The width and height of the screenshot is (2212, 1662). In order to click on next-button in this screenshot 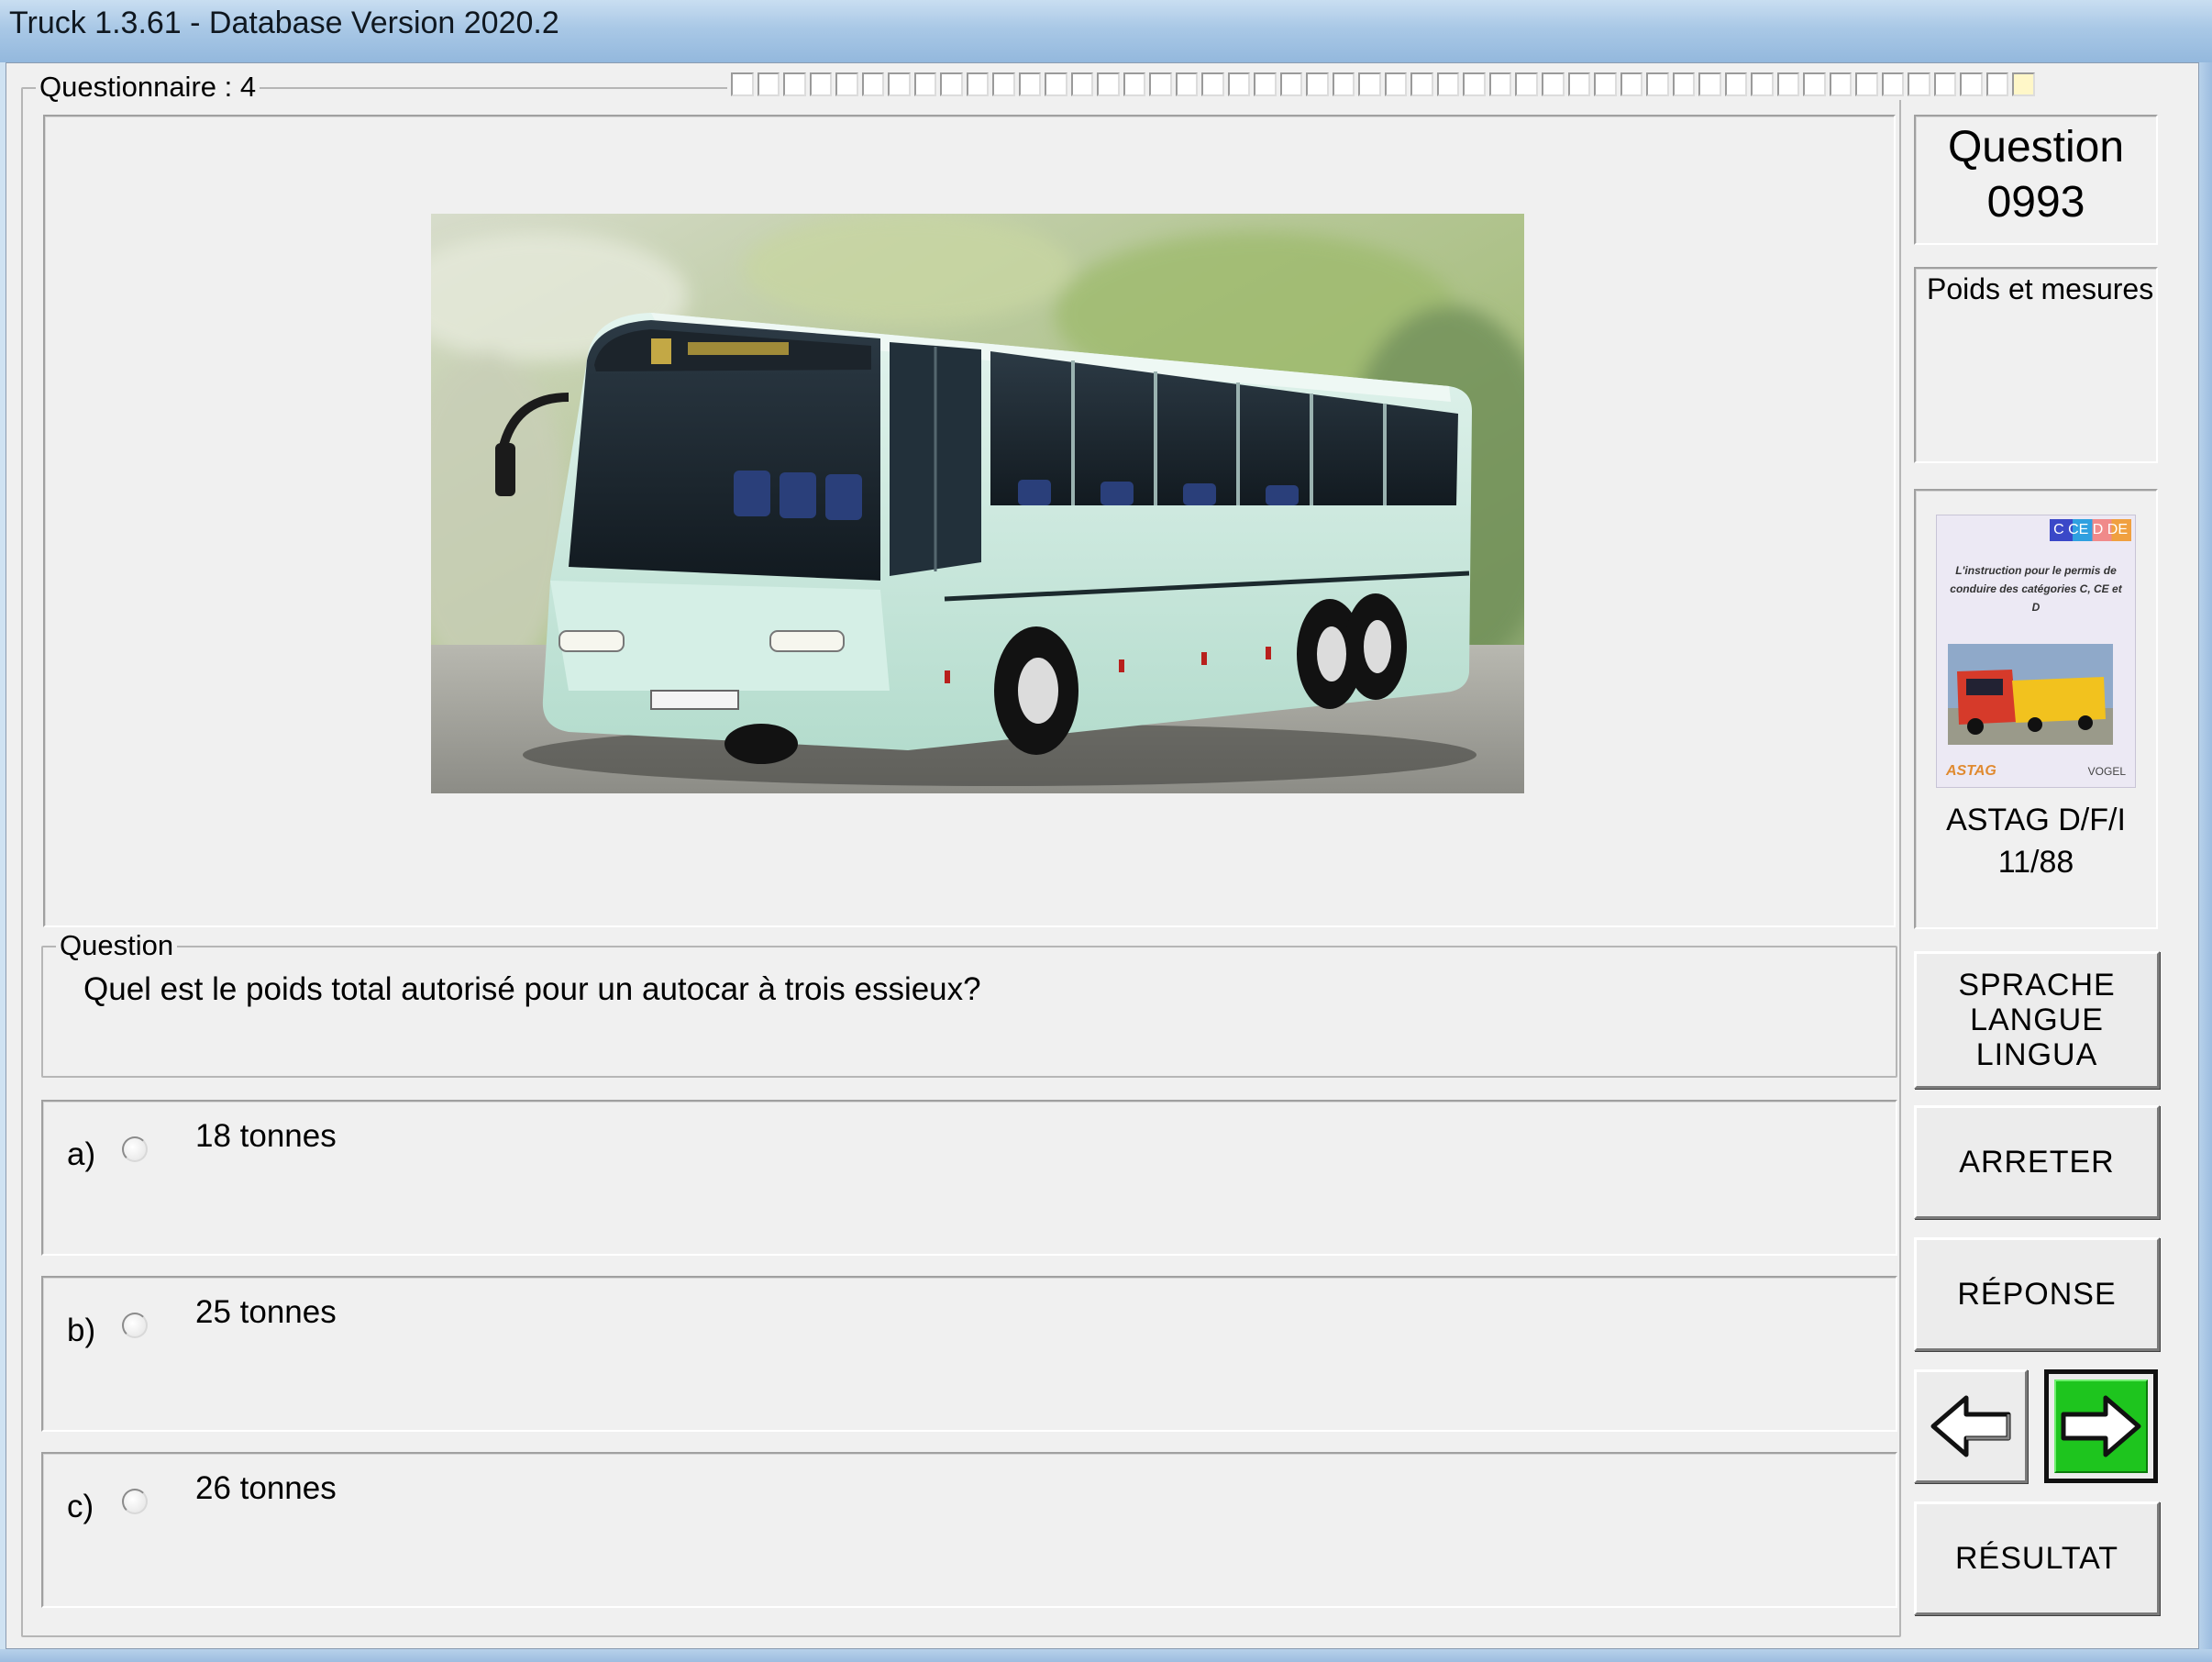, I will do `click(2101, 1426)`.